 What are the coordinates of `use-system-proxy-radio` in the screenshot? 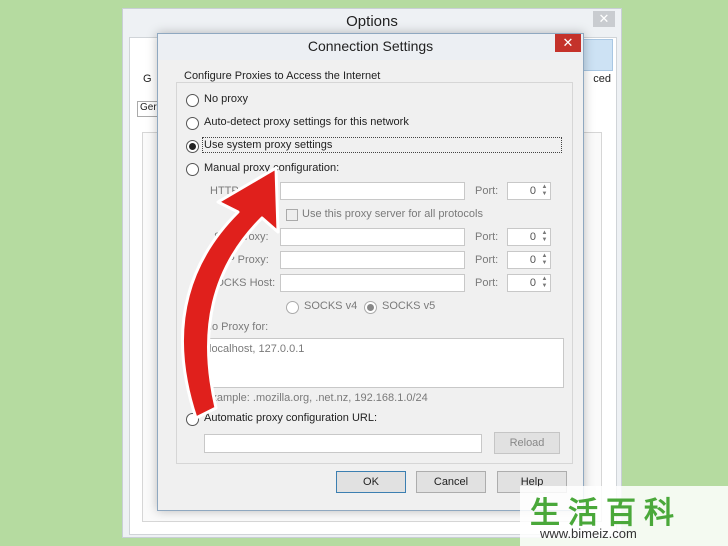 It's located at (192, 146).